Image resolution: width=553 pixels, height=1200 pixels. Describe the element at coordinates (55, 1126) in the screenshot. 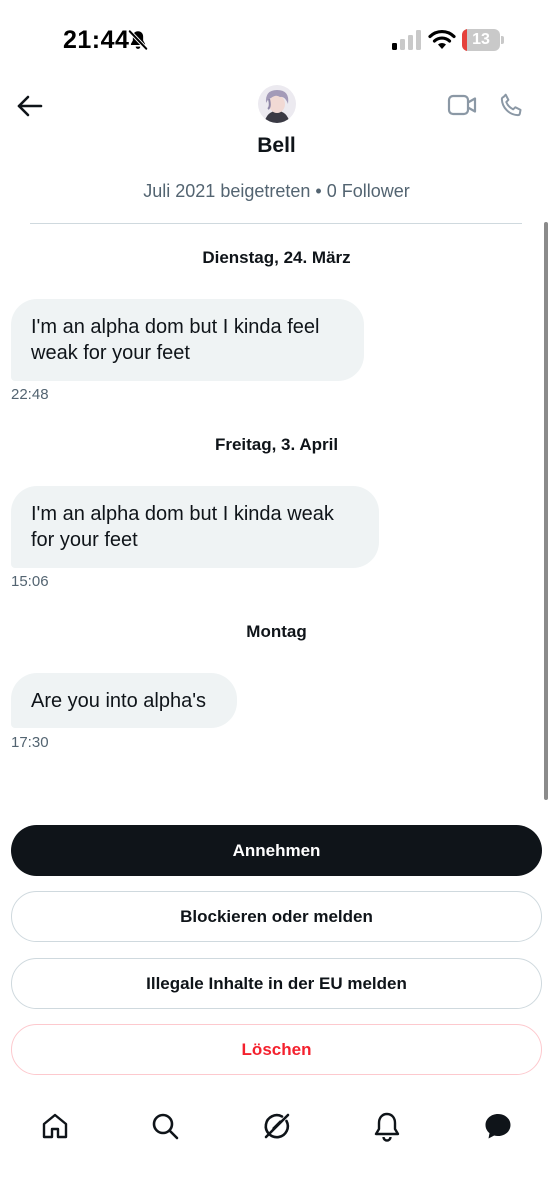

I see `home-icon` at that location.